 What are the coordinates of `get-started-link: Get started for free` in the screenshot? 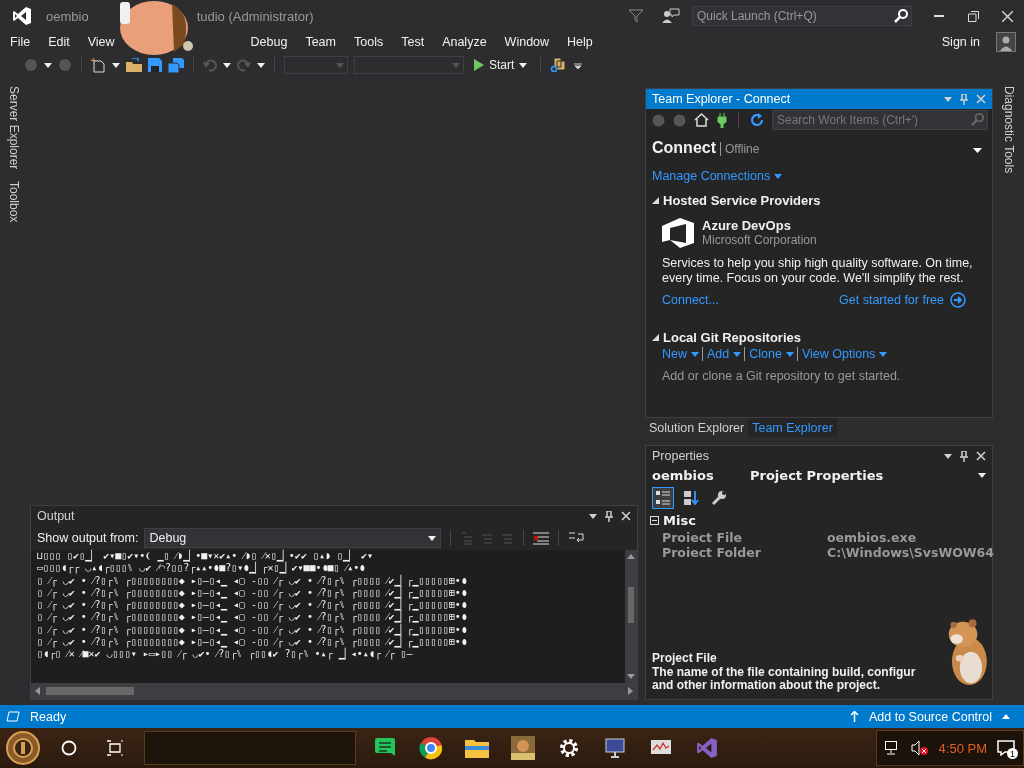 It's located at (891, 300).